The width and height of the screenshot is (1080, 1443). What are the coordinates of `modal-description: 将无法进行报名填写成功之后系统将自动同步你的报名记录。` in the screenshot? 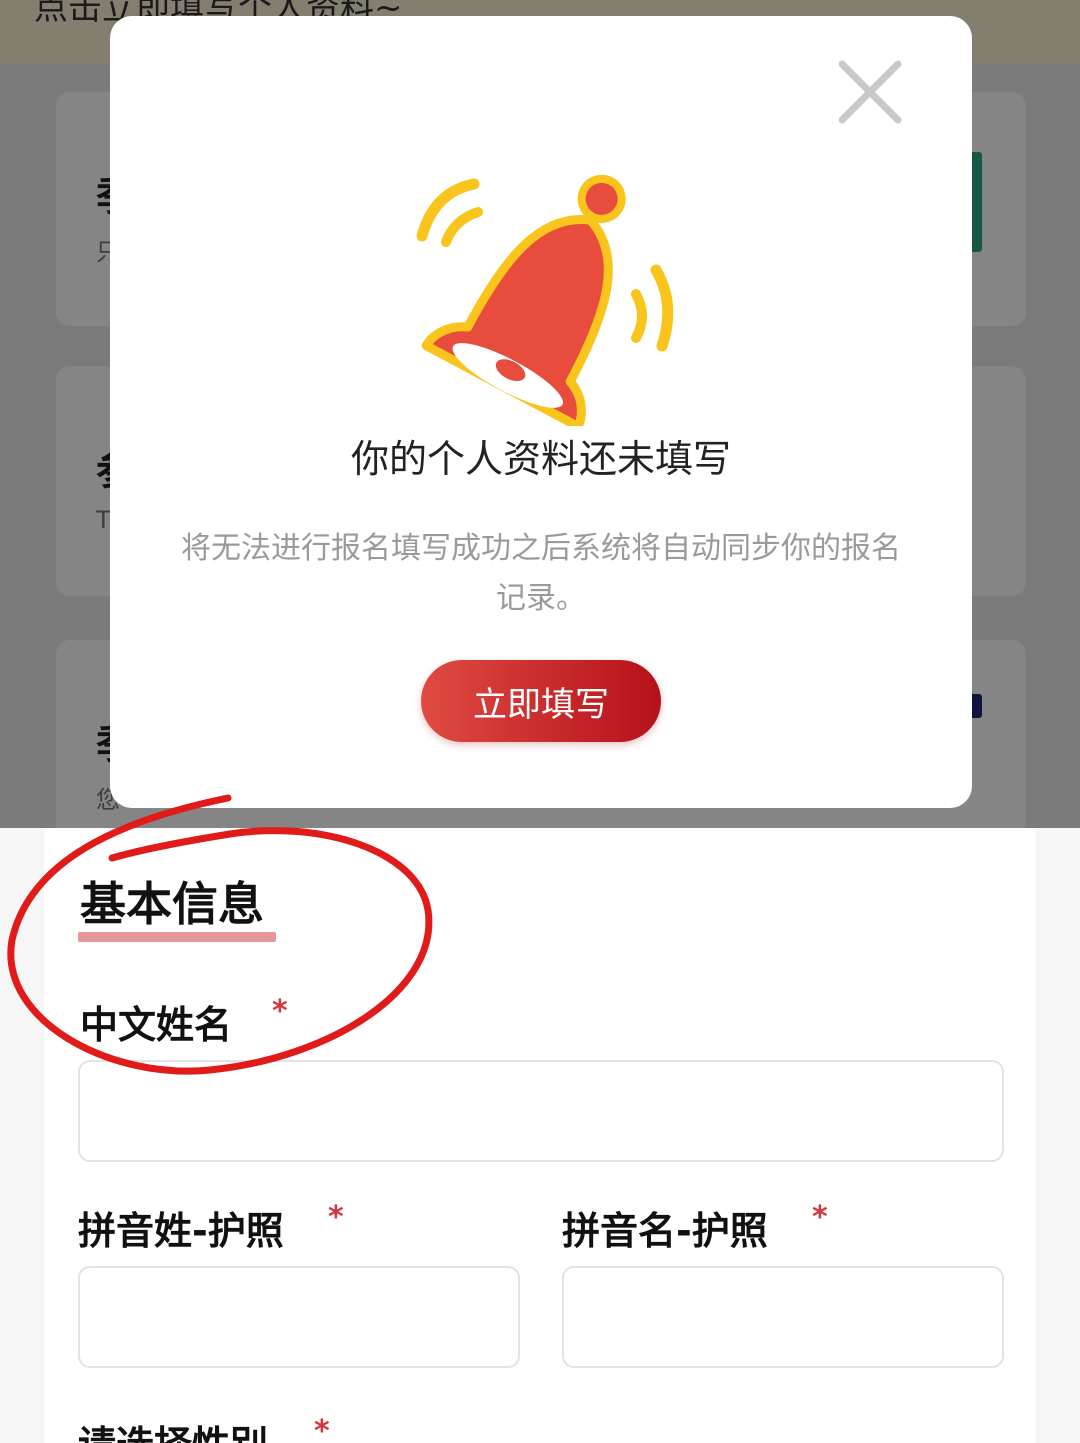 It's located at (541, 573).